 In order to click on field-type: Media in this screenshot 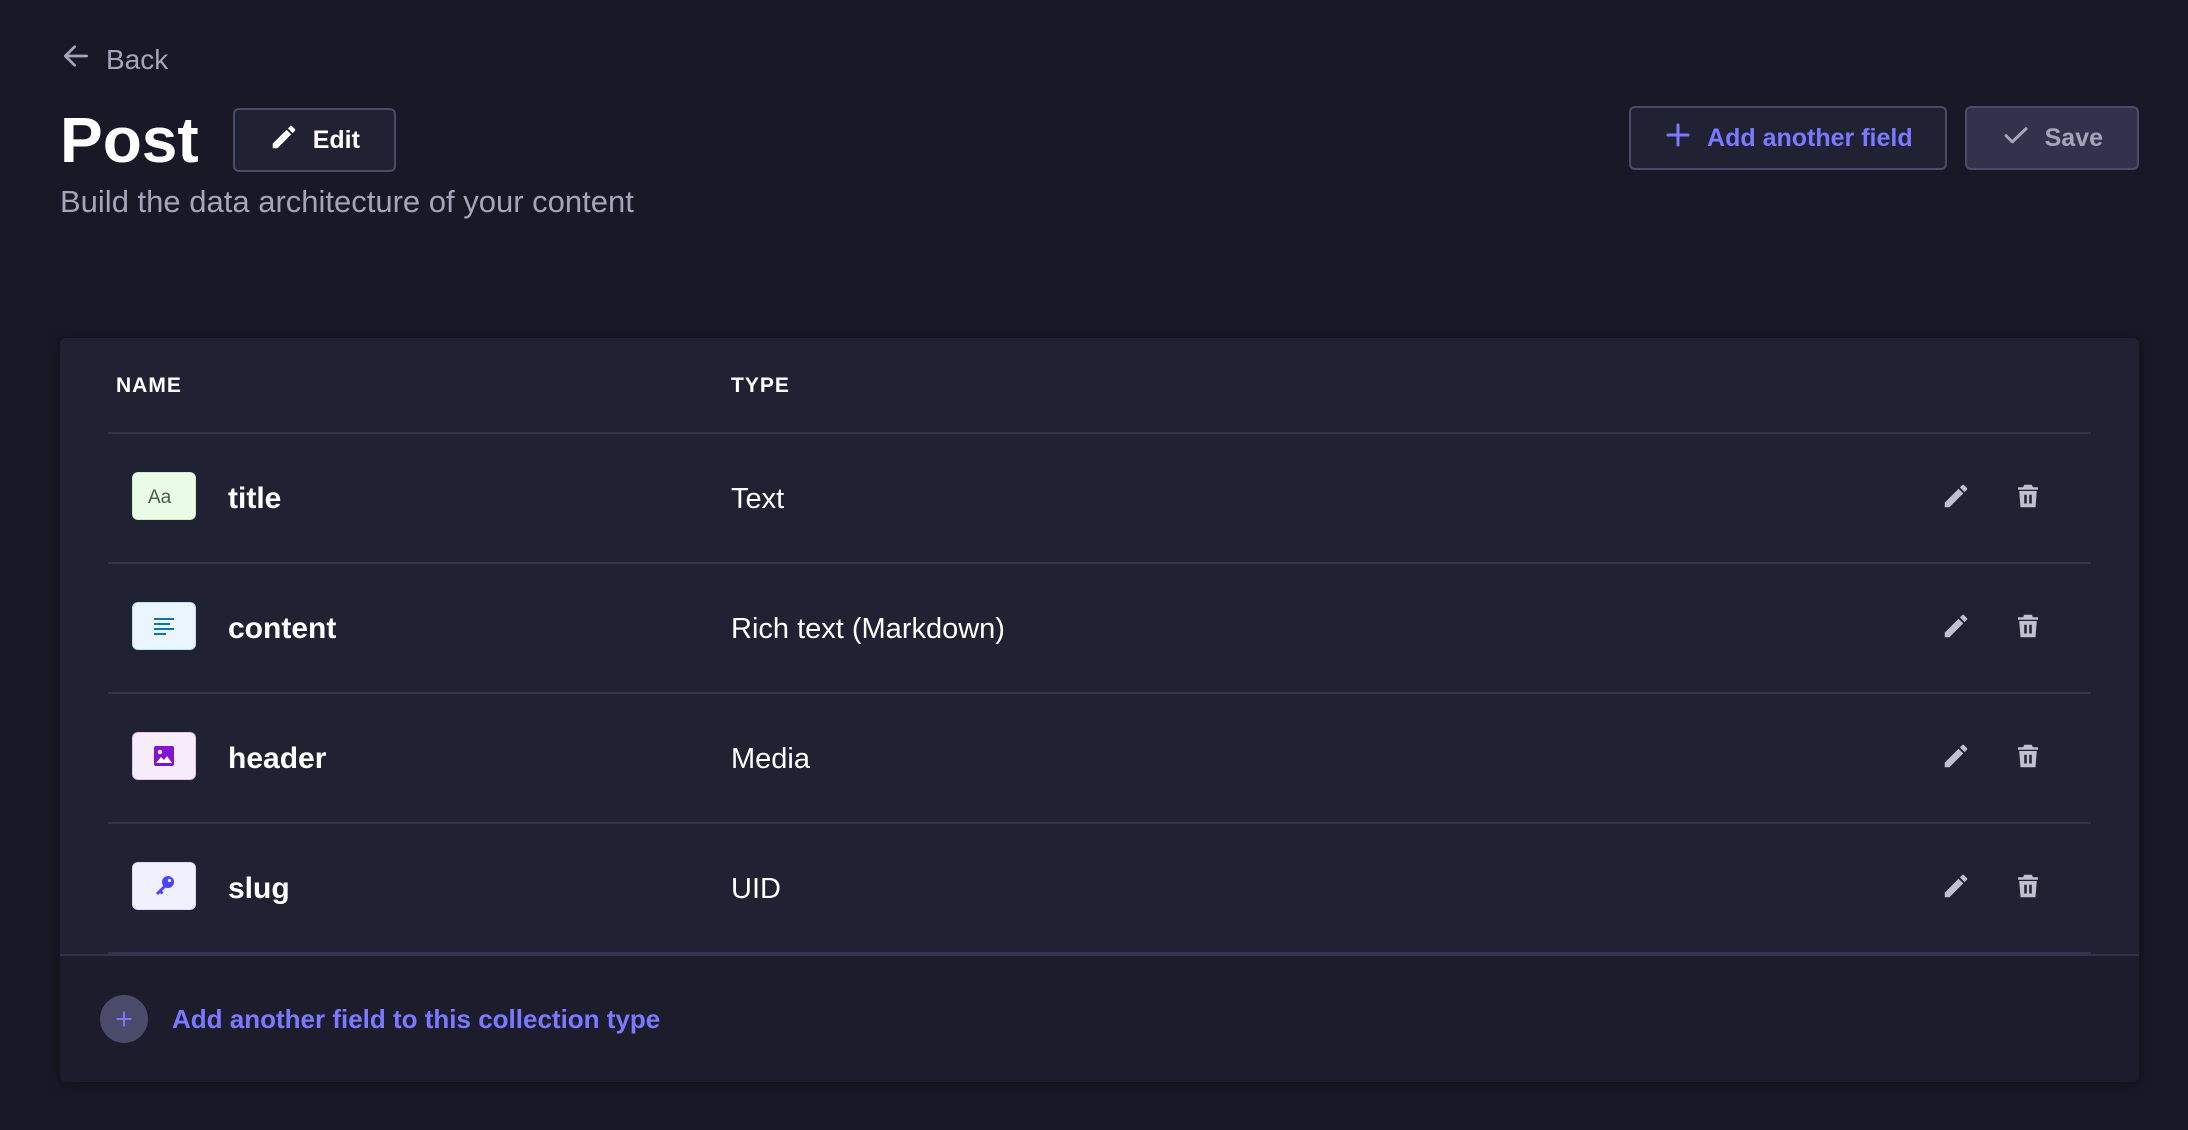, I will do `click(770, 759)`.